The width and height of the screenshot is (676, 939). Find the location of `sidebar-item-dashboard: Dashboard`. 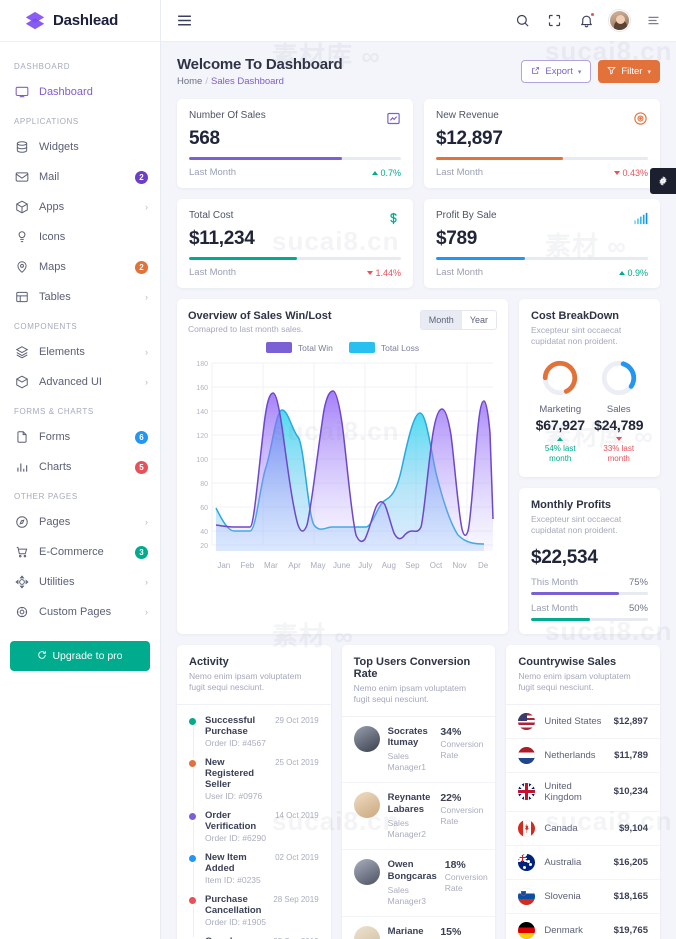

sidebar-item-dashboard: Dashboard is located at coordinates (80, 92).